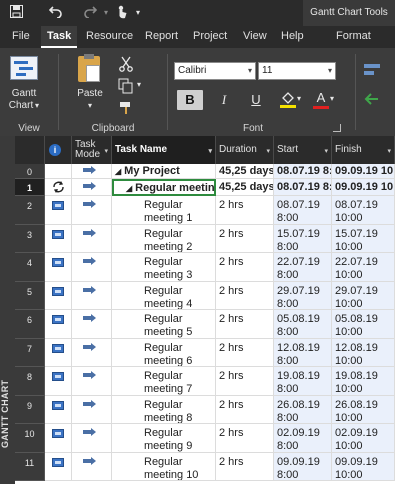 This screenshot has height=484, width=395. I want to click on row-id: 1, so click(30, 187).